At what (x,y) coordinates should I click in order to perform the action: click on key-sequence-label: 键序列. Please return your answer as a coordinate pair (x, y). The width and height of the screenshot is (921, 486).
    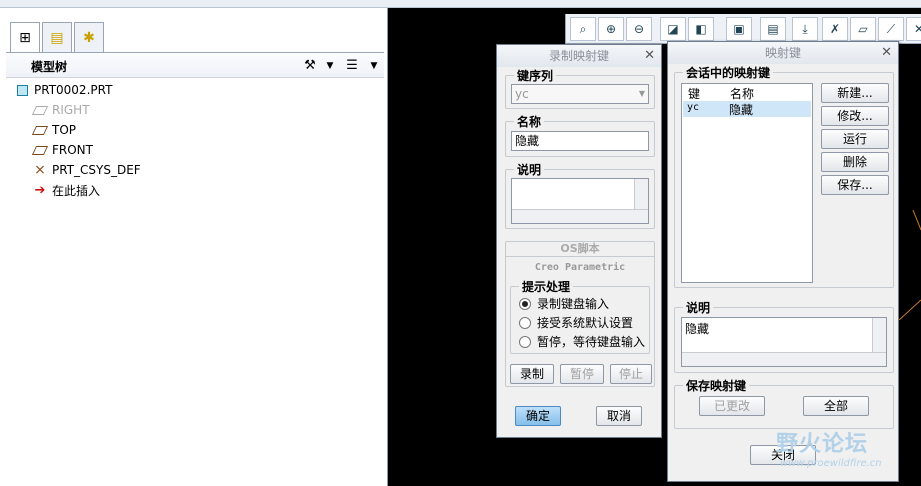
    Looking at the image, I should click on (535, 75).